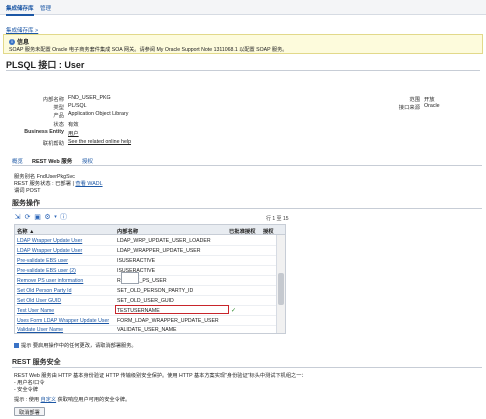 The image size is (486, 419). What do you see at coordinates (66, 291) in the screenshot?
I see `operation-name-link: Set Old Person Party Id` at bounding box center [66, 291].